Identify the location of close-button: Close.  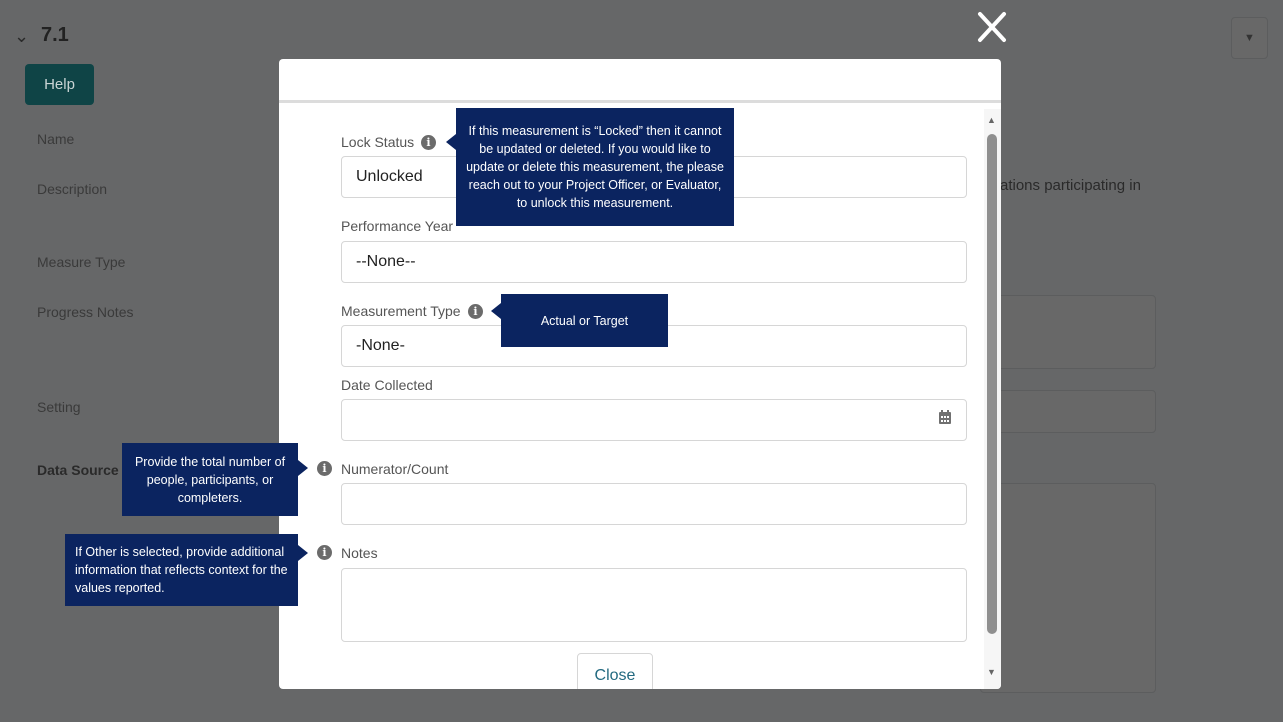
(615, 671).